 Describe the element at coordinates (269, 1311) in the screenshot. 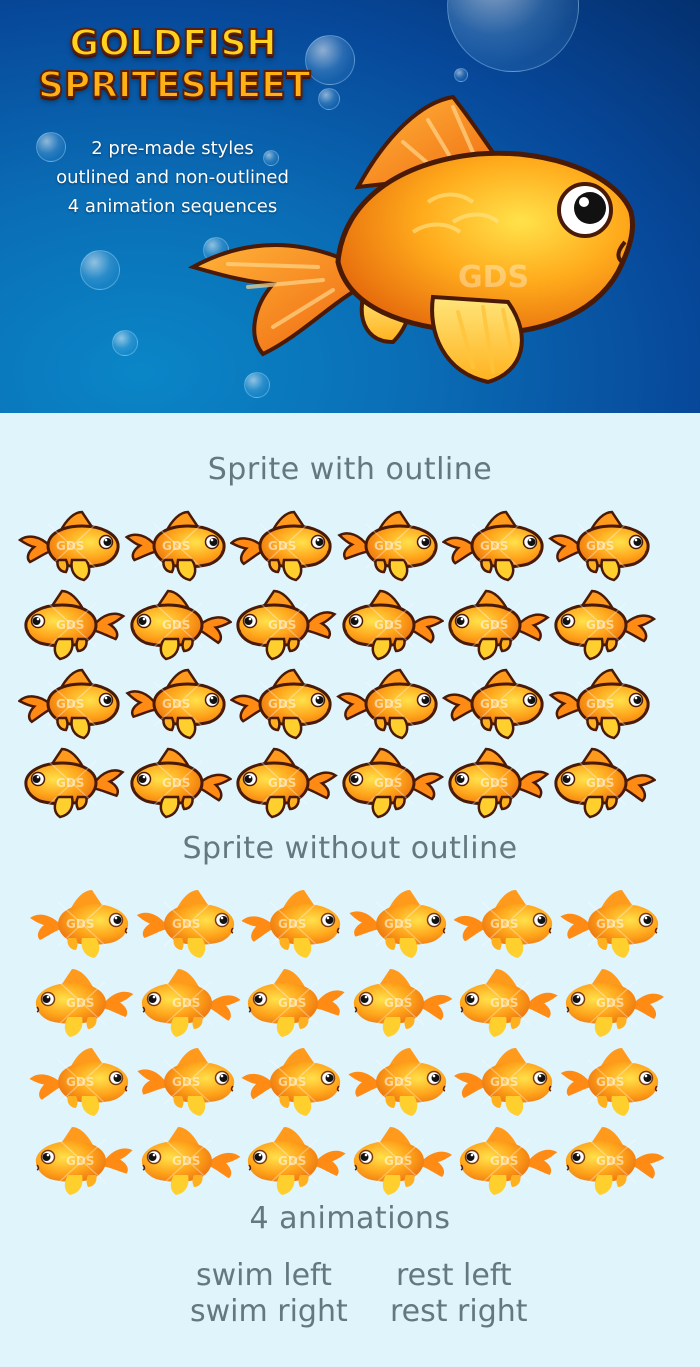

I see `animation-swim-right: swim right` at that location.